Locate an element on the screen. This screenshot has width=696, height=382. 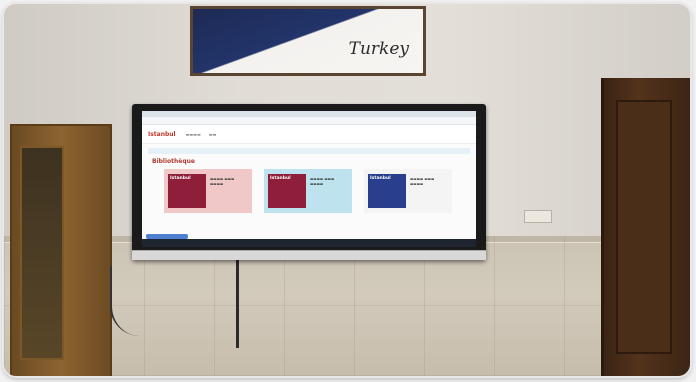
site-logo: Istanbul is located at coordinates (162, 134).